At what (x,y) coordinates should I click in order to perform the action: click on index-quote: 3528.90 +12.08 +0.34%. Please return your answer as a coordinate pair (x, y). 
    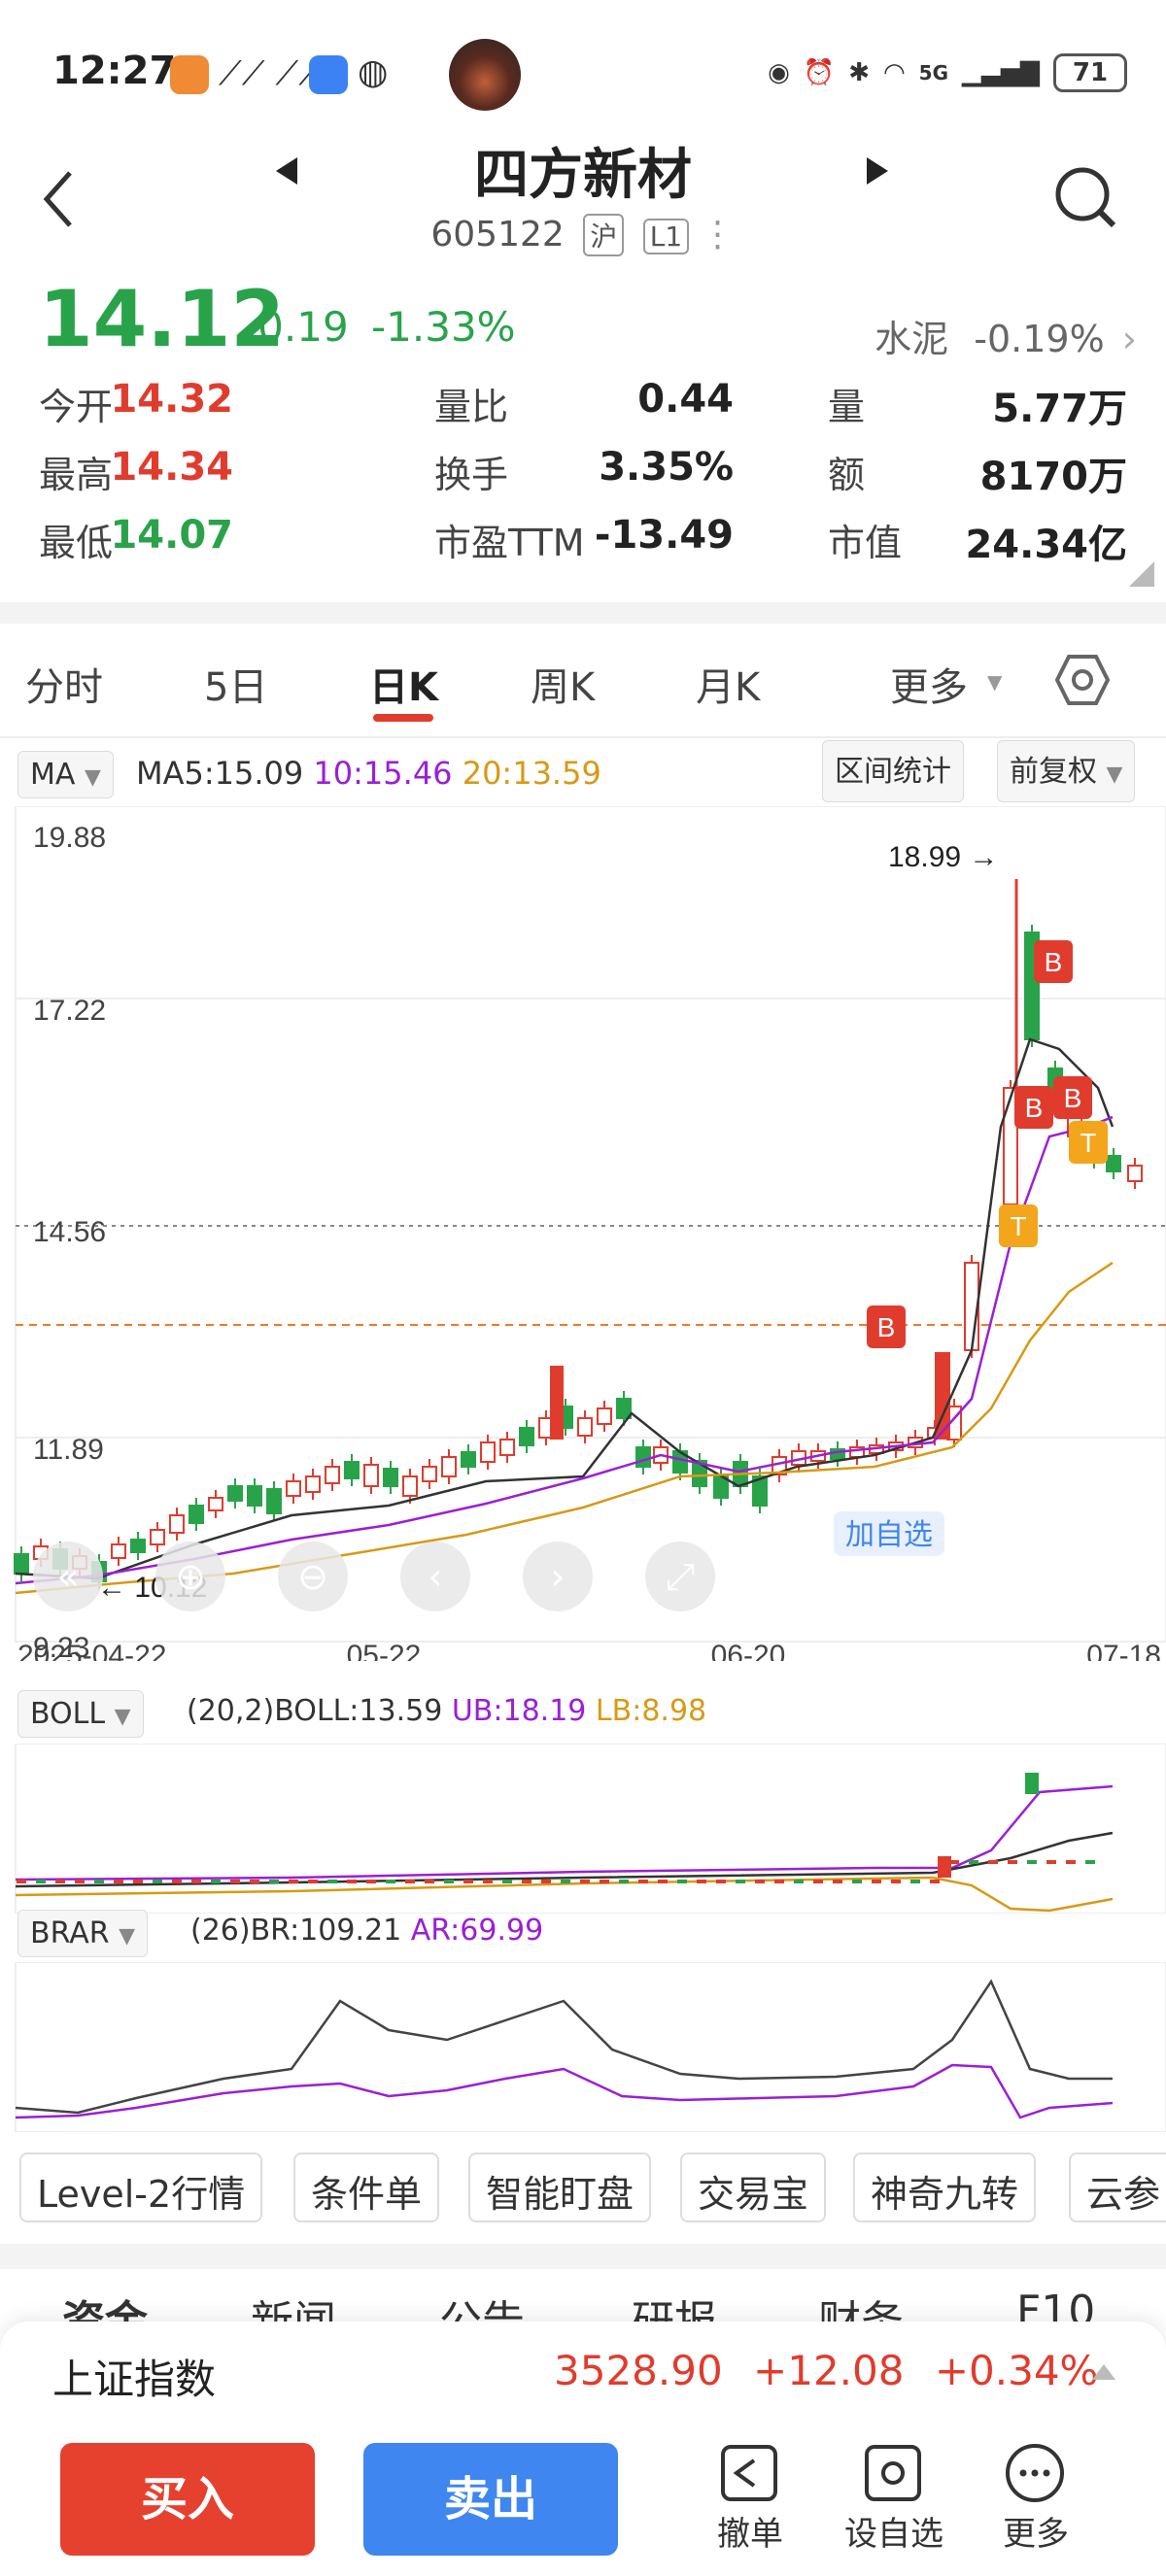
    Looking at the image, I should click on (826, 2370).